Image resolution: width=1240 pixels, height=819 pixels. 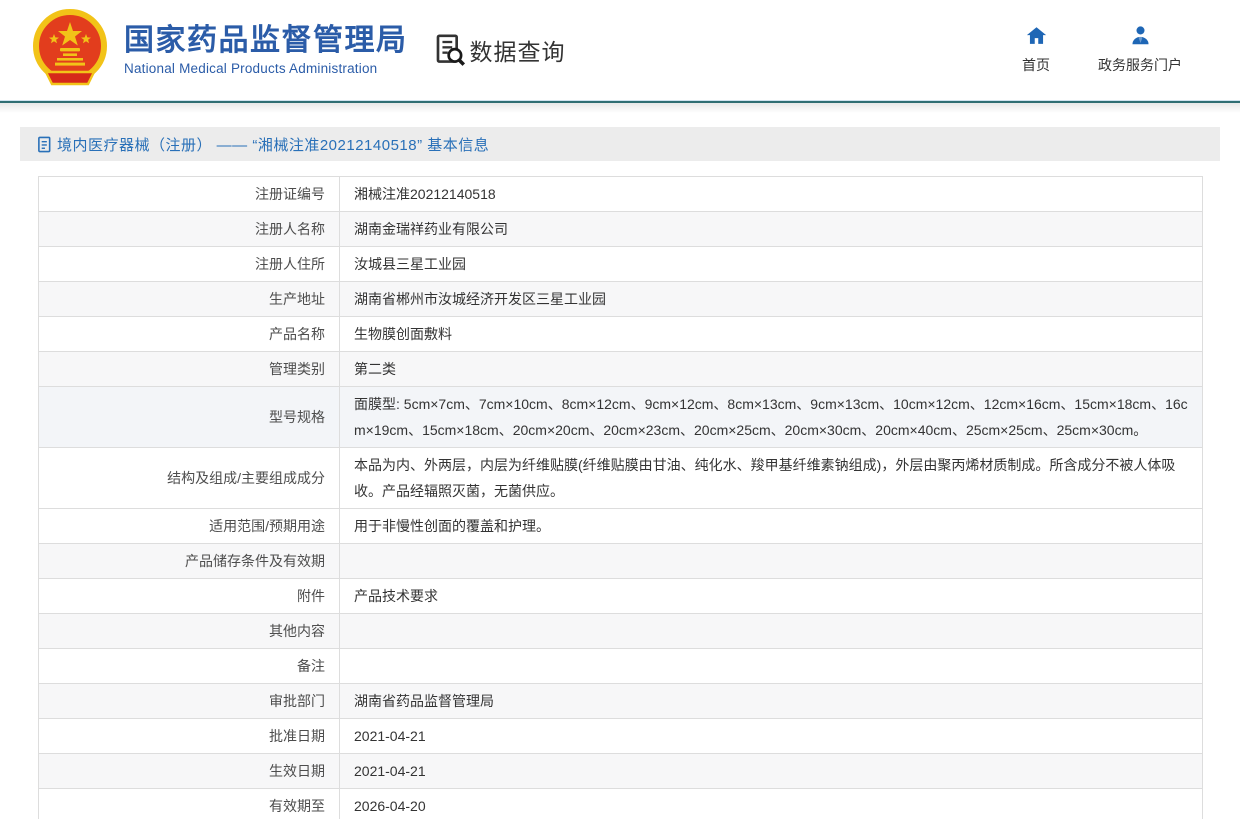 I want to click on field-label: 审批部门, so click(x=189, y=701).